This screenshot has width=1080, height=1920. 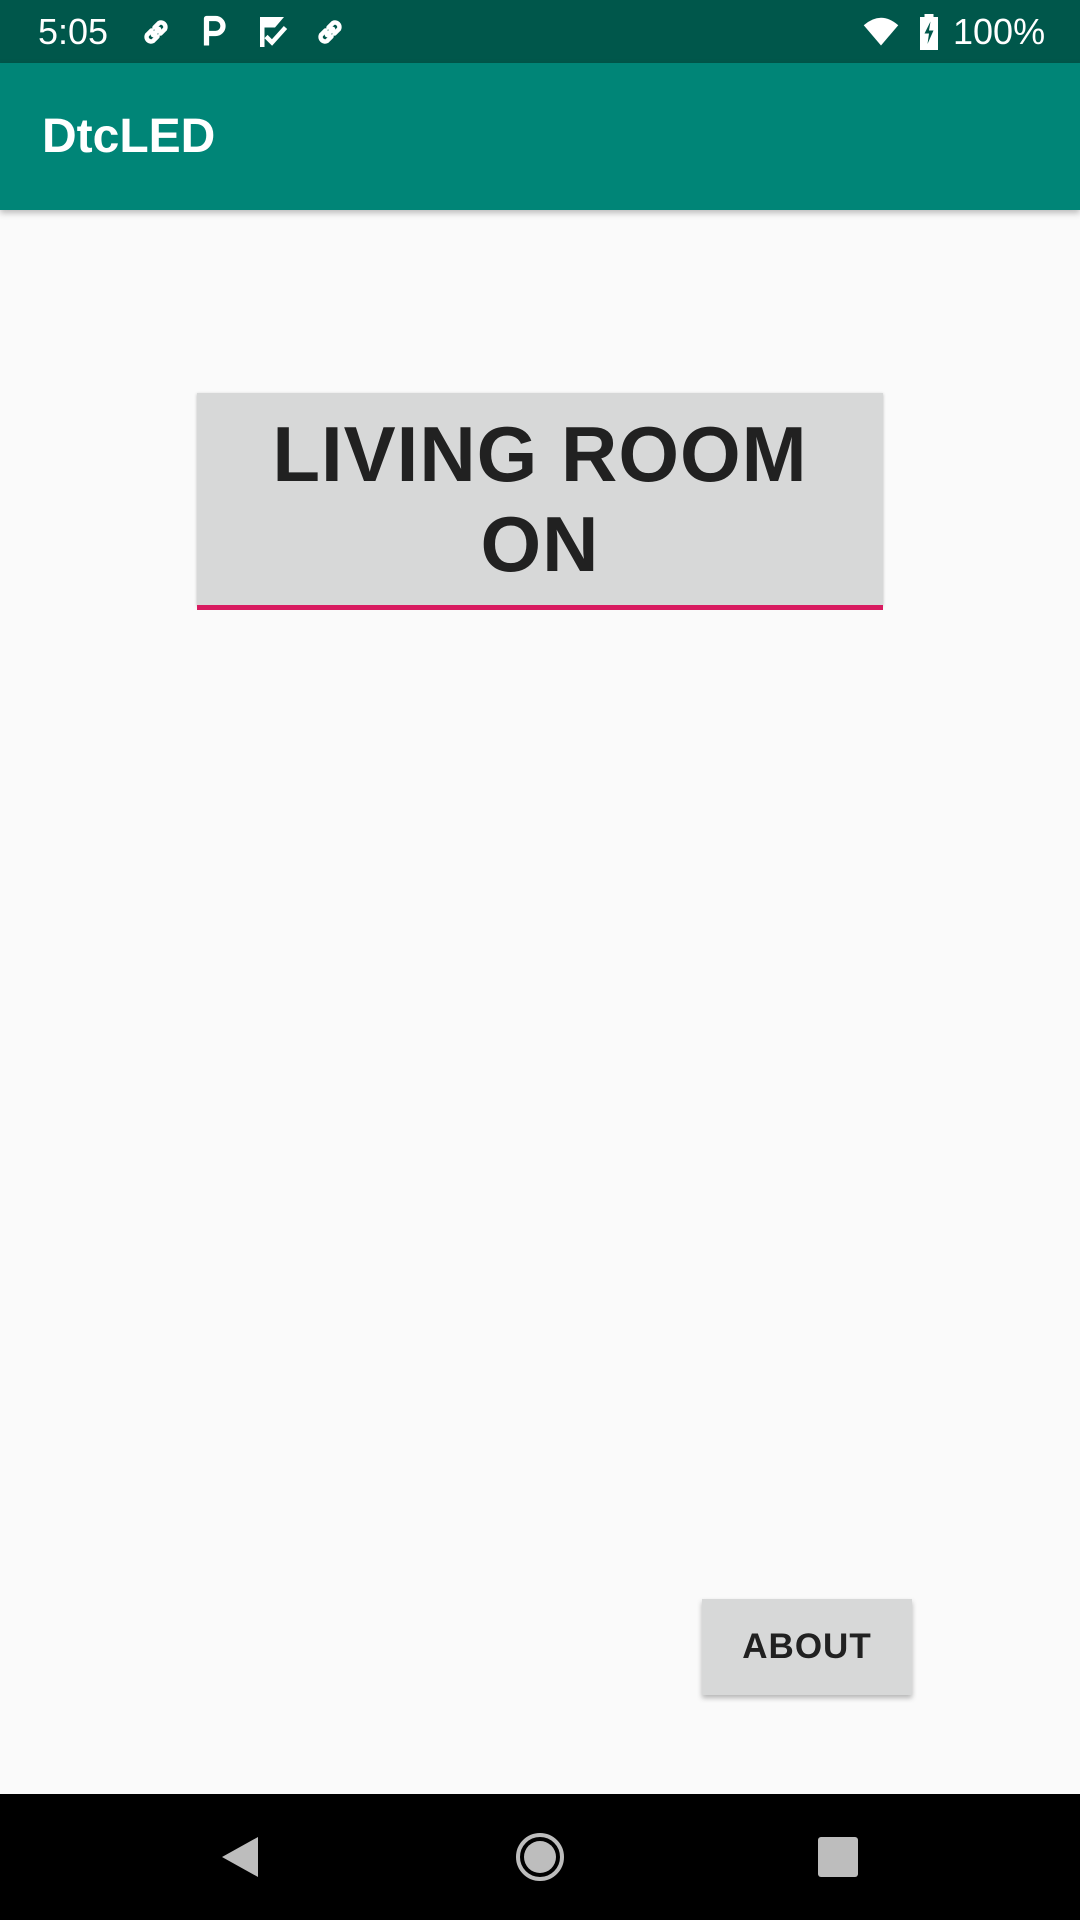 What do you see at coordinates (214, 32) in the screenshot?
I see `parking-p-icon` at bounding box center [214, 32].